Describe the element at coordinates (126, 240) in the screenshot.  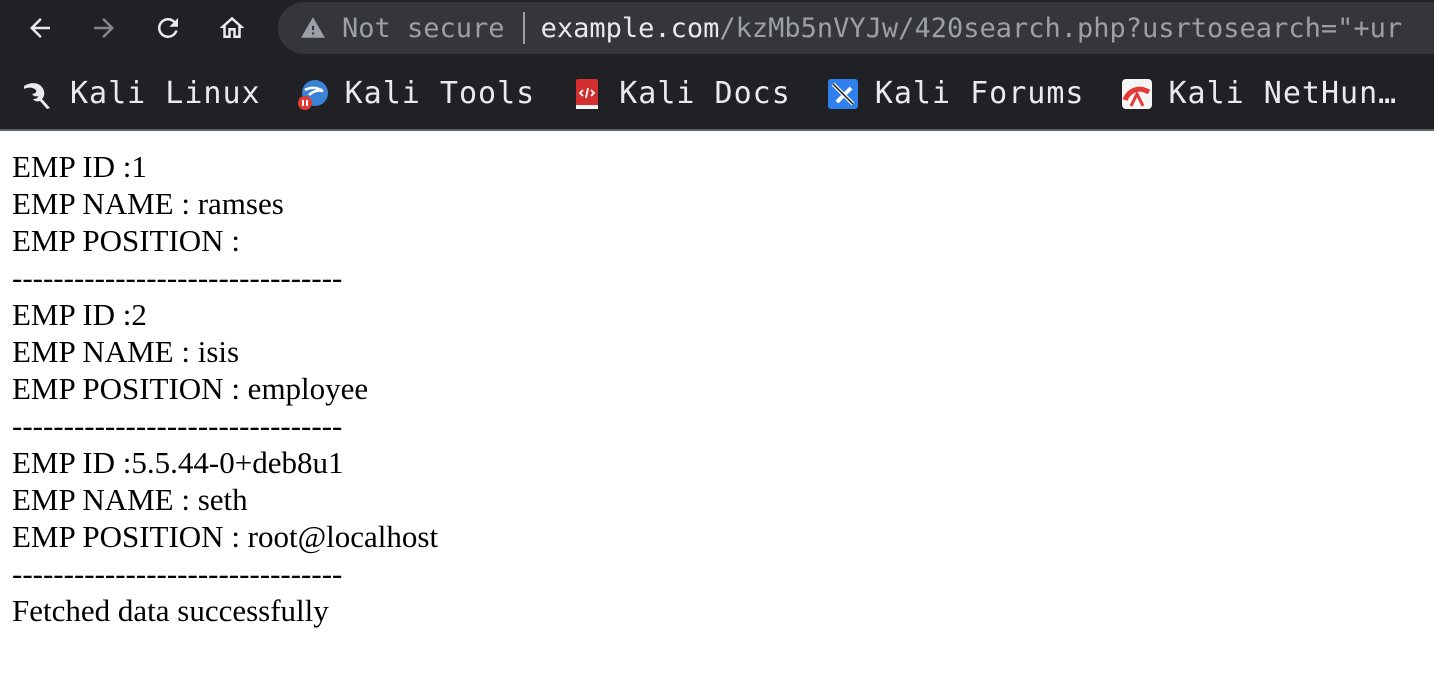
I see `employee-position-line: EMP POSITION :` at that location.